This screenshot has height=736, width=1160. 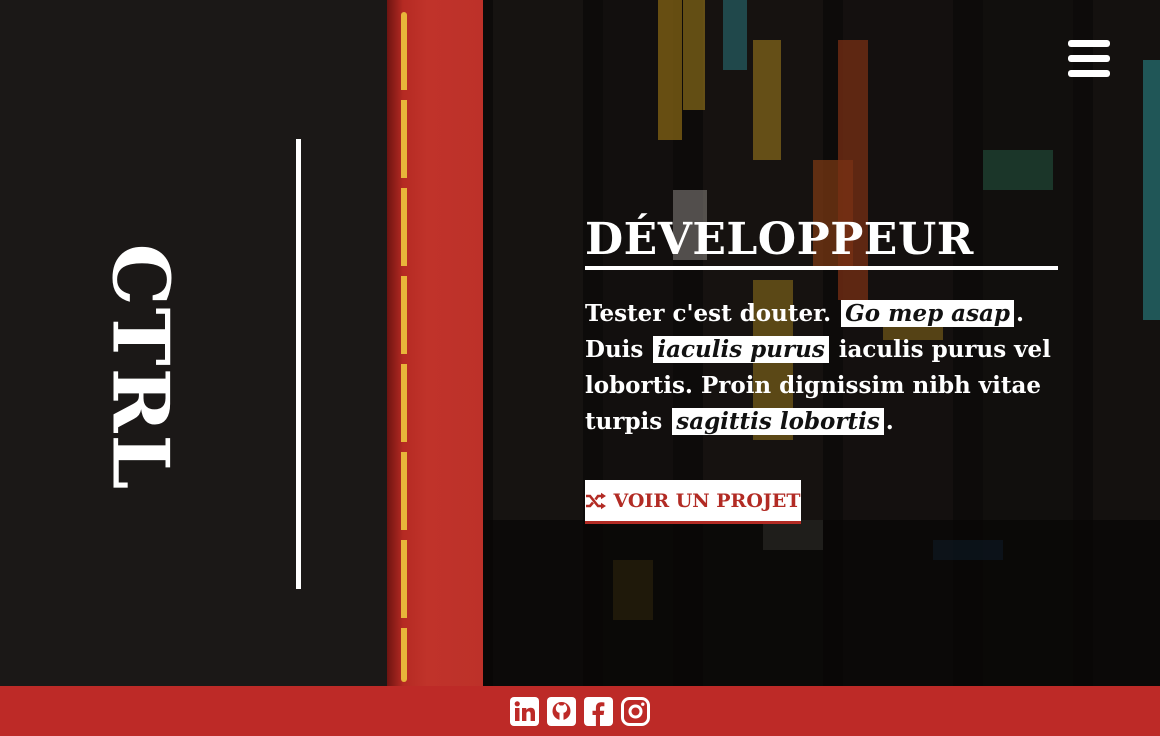 What do you see at coordinates (712, 313) in the screenshot?
I see `desc-text-1: Tester c'est douter.` at bounding box center [712, 313].